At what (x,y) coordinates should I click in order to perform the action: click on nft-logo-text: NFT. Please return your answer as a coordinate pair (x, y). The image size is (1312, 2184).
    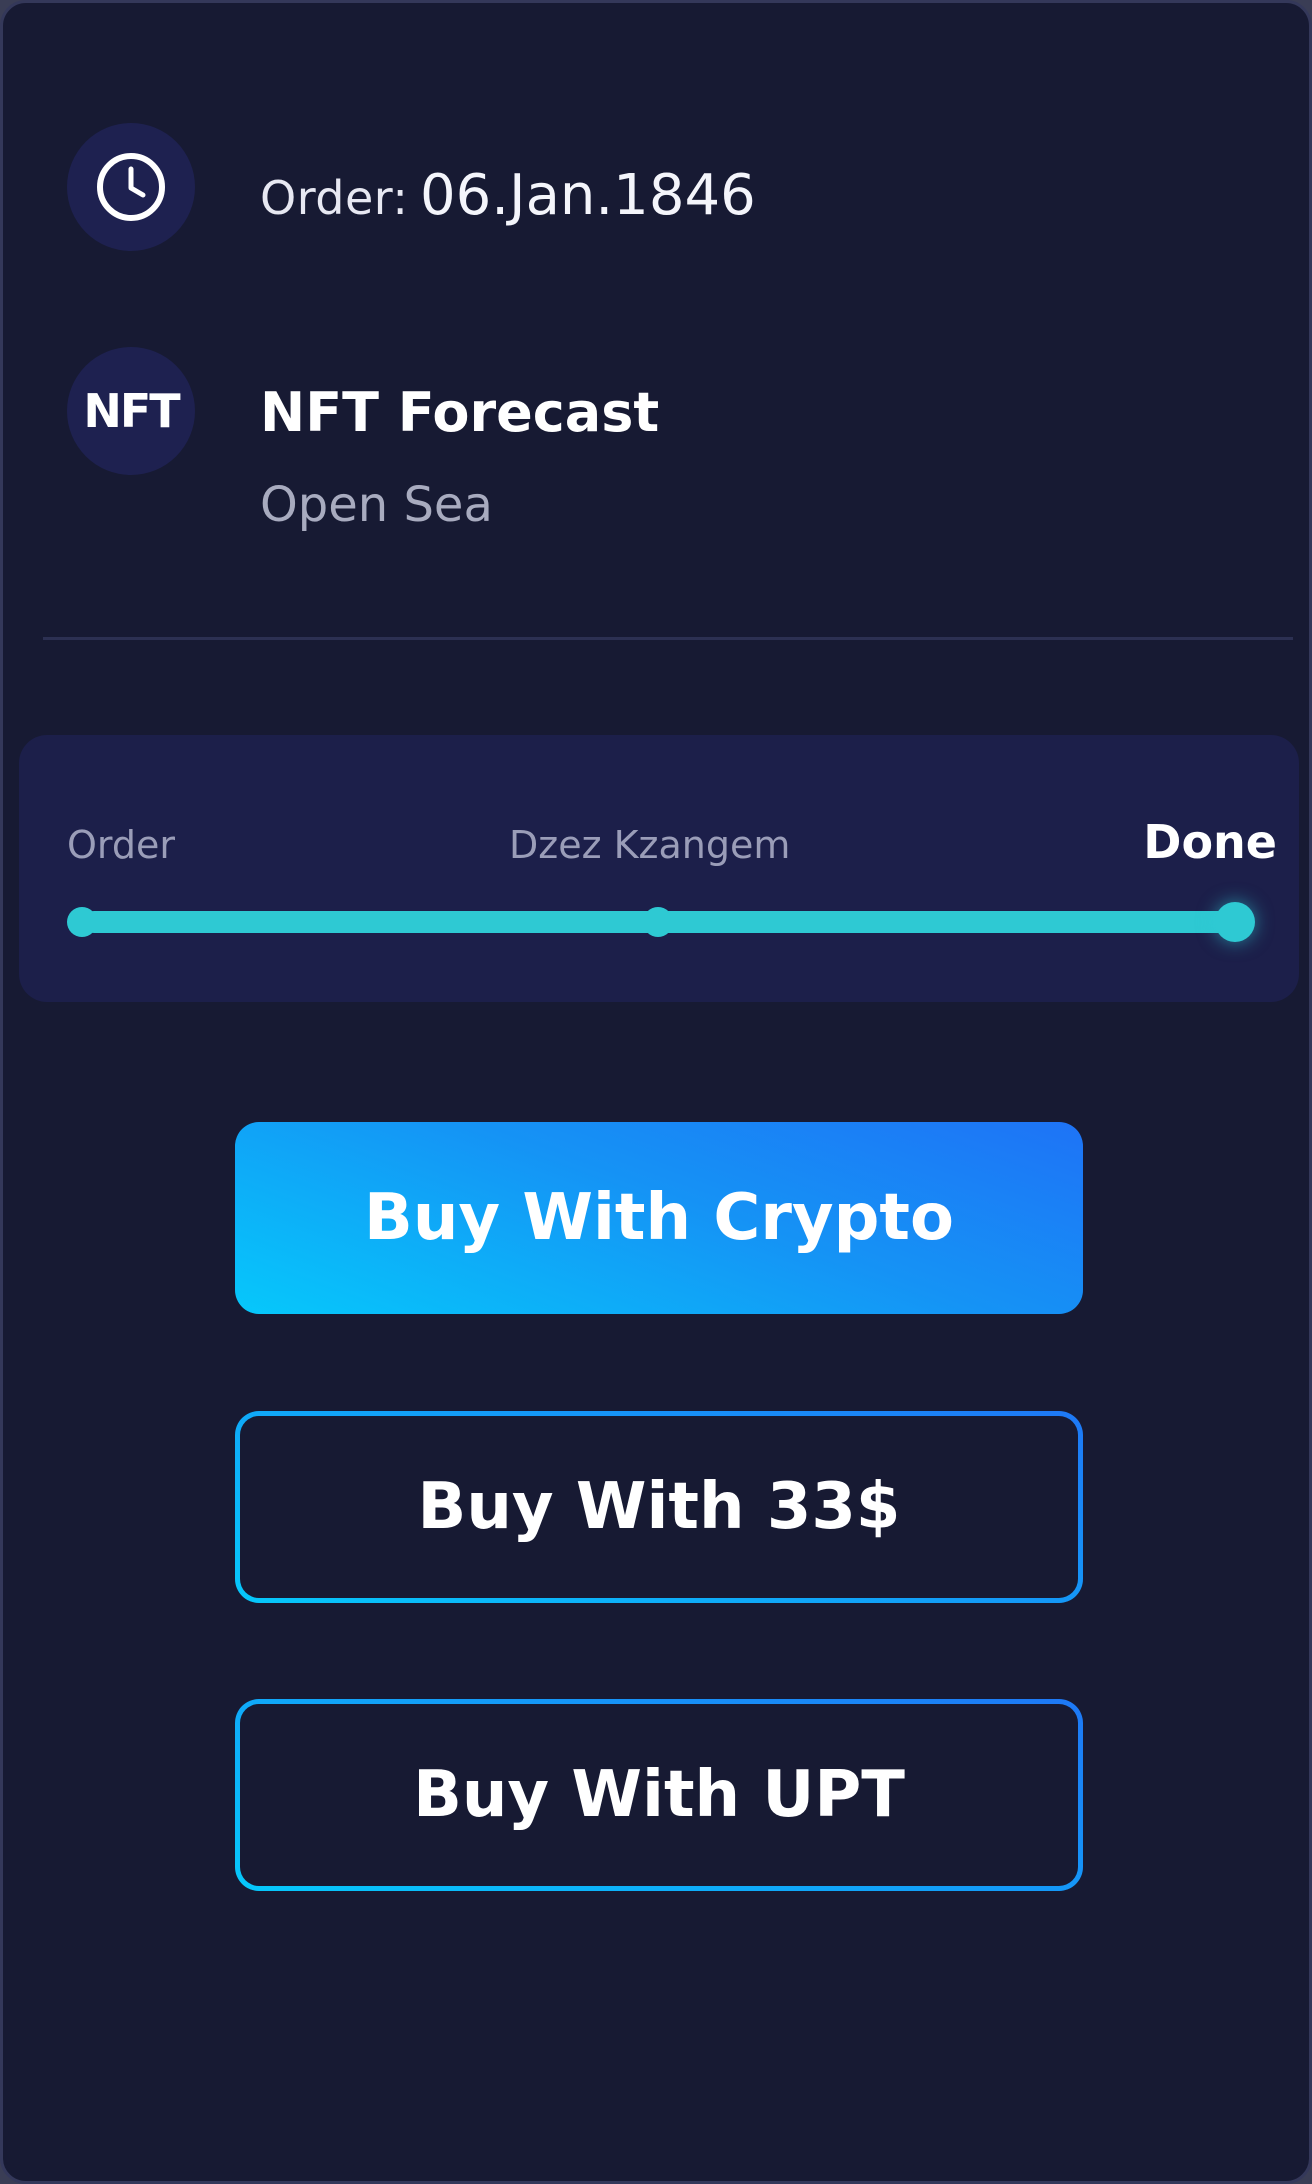
    Looking at the image, I should click on (131, 411).